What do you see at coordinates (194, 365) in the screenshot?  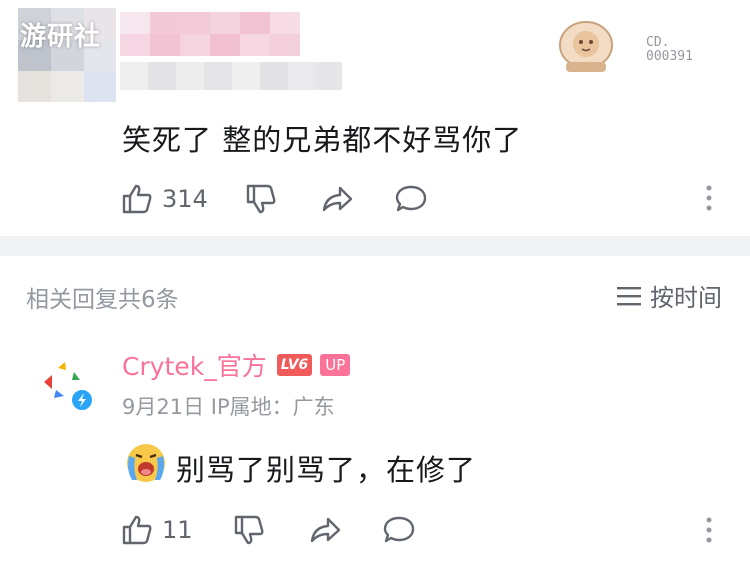 I see `author-name: Crytek_官方` at bounding box center [194, 365].